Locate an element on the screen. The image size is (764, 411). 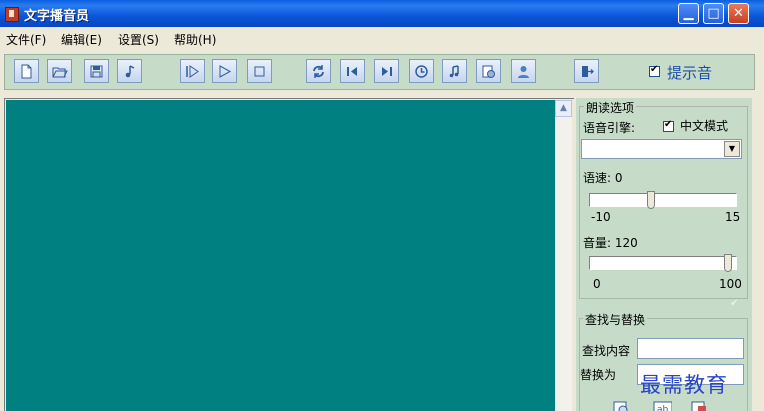
speed-max: 15 is located at coordinates (733, 217).